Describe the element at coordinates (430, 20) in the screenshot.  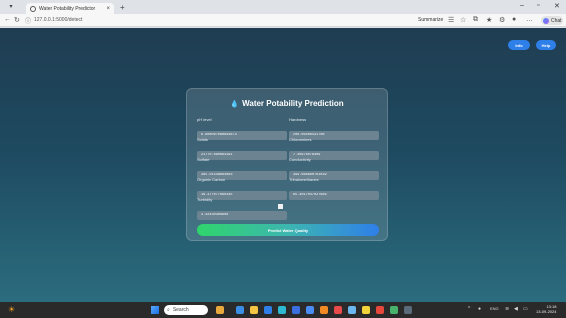
I see `summarize-button: Summarize` at that location.